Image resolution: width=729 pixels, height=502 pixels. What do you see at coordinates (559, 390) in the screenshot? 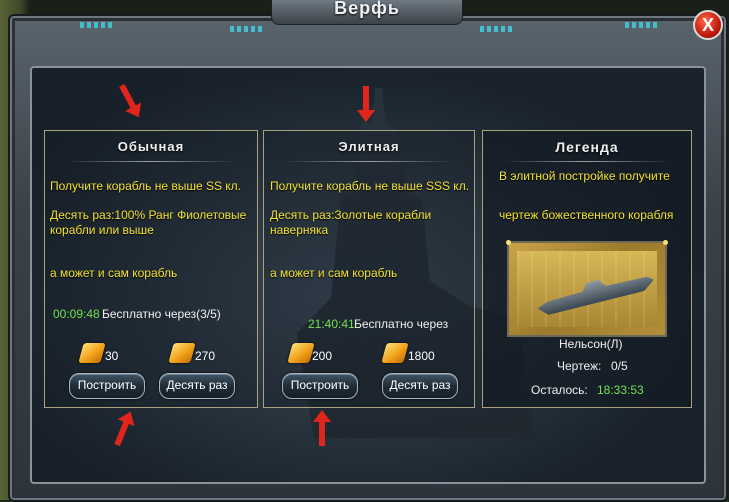
I see `remaining-label: Осталось:` at bounding box center [559, 390].